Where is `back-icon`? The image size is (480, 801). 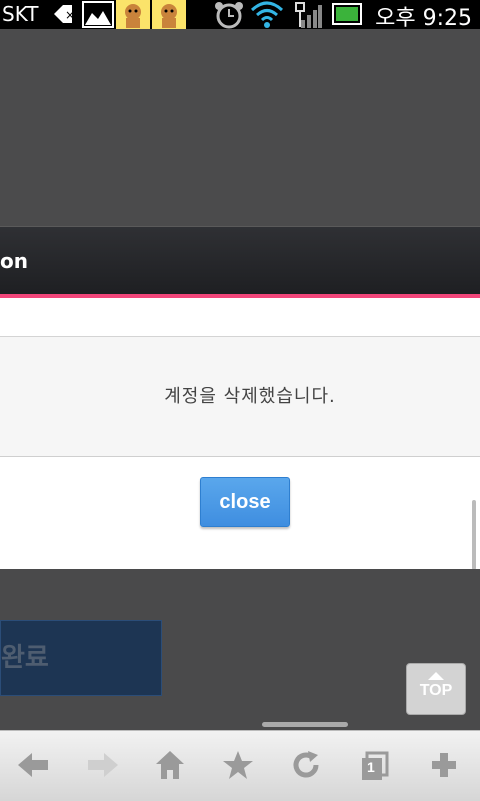 back-icon is located at coordinates (34, 765).